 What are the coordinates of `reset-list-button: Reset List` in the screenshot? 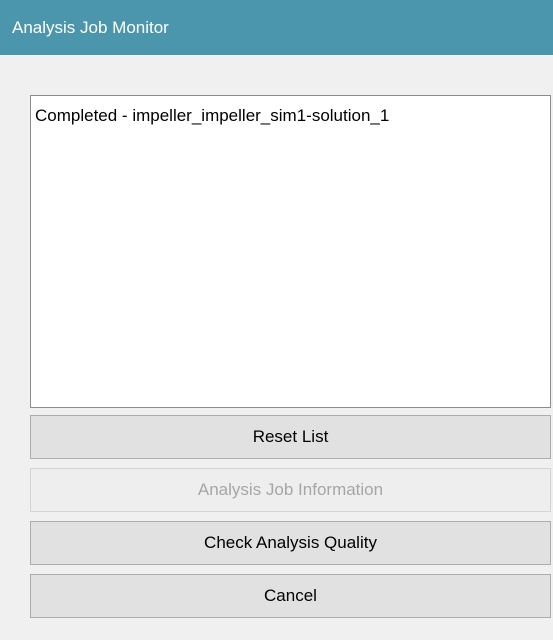 It's located at (290, 437).